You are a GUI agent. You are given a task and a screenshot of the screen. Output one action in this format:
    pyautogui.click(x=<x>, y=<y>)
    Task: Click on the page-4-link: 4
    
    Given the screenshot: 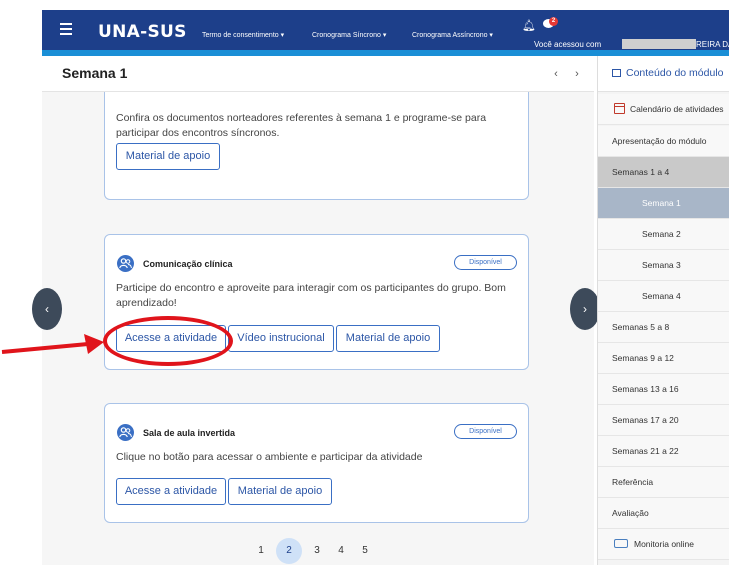 What is the action you would take?
    pyautogui.click(x=341, y=551)
    